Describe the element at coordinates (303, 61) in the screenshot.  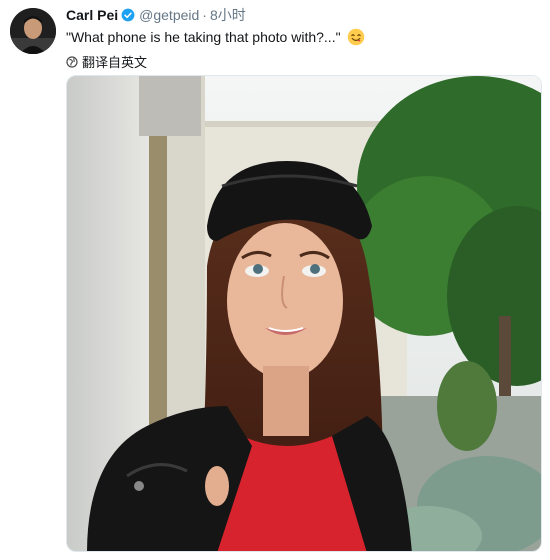
I see `translate-link: 翻译自英文` at that location.